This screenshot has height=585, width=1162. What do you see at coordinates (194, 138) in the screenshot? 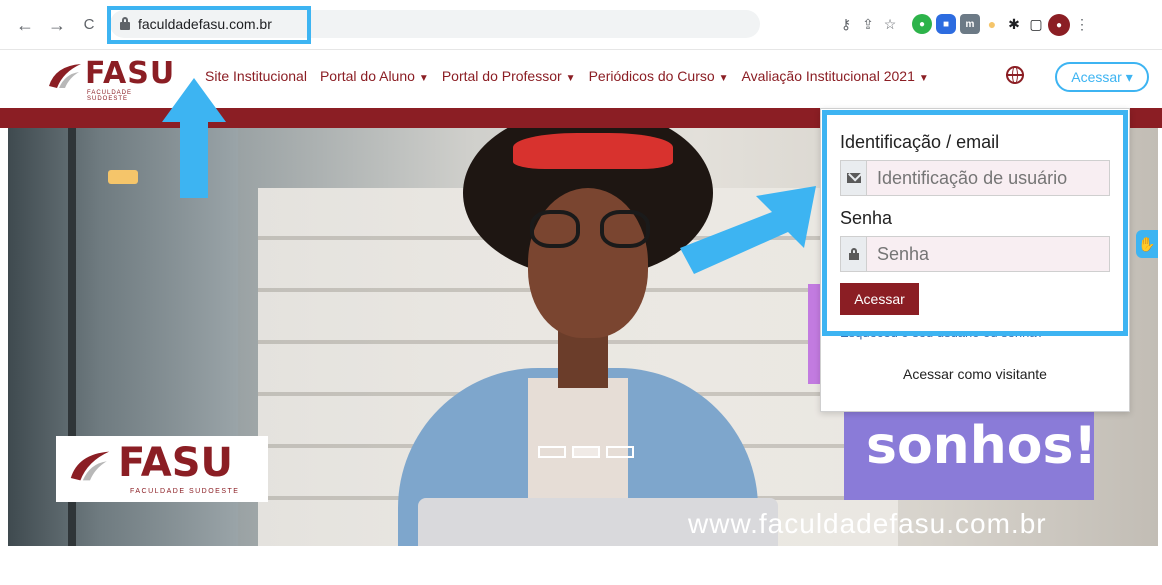
I see `arrow-up-annotation` at bounding box center [194, 138].